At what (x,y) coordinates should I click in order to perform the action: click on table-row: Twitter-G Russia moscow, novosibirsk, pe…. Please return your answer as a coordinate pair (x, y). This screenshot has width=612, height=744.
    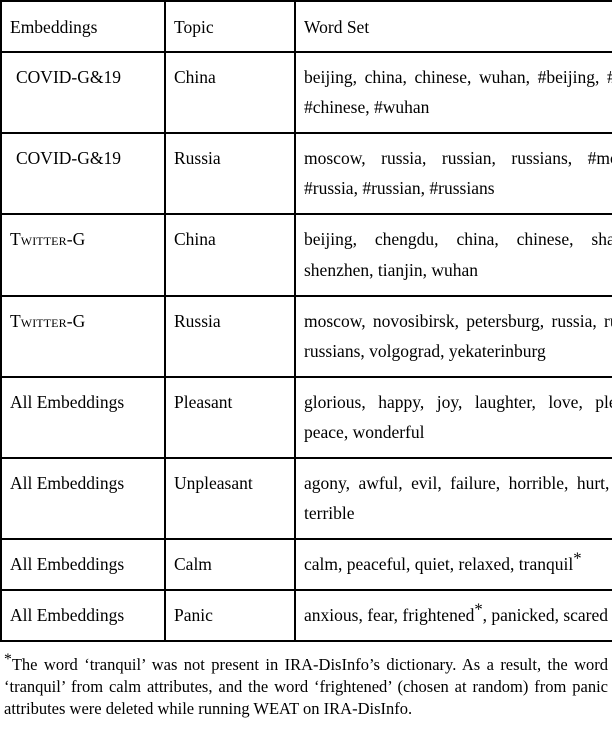
    Looking at the image, I should click on (306, 336).